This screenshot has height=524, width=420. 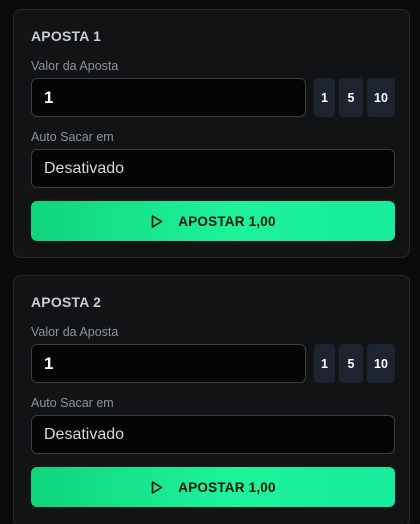 I want to click on bet-panel-title: APOSTA 2, so click(x=66, y=302).